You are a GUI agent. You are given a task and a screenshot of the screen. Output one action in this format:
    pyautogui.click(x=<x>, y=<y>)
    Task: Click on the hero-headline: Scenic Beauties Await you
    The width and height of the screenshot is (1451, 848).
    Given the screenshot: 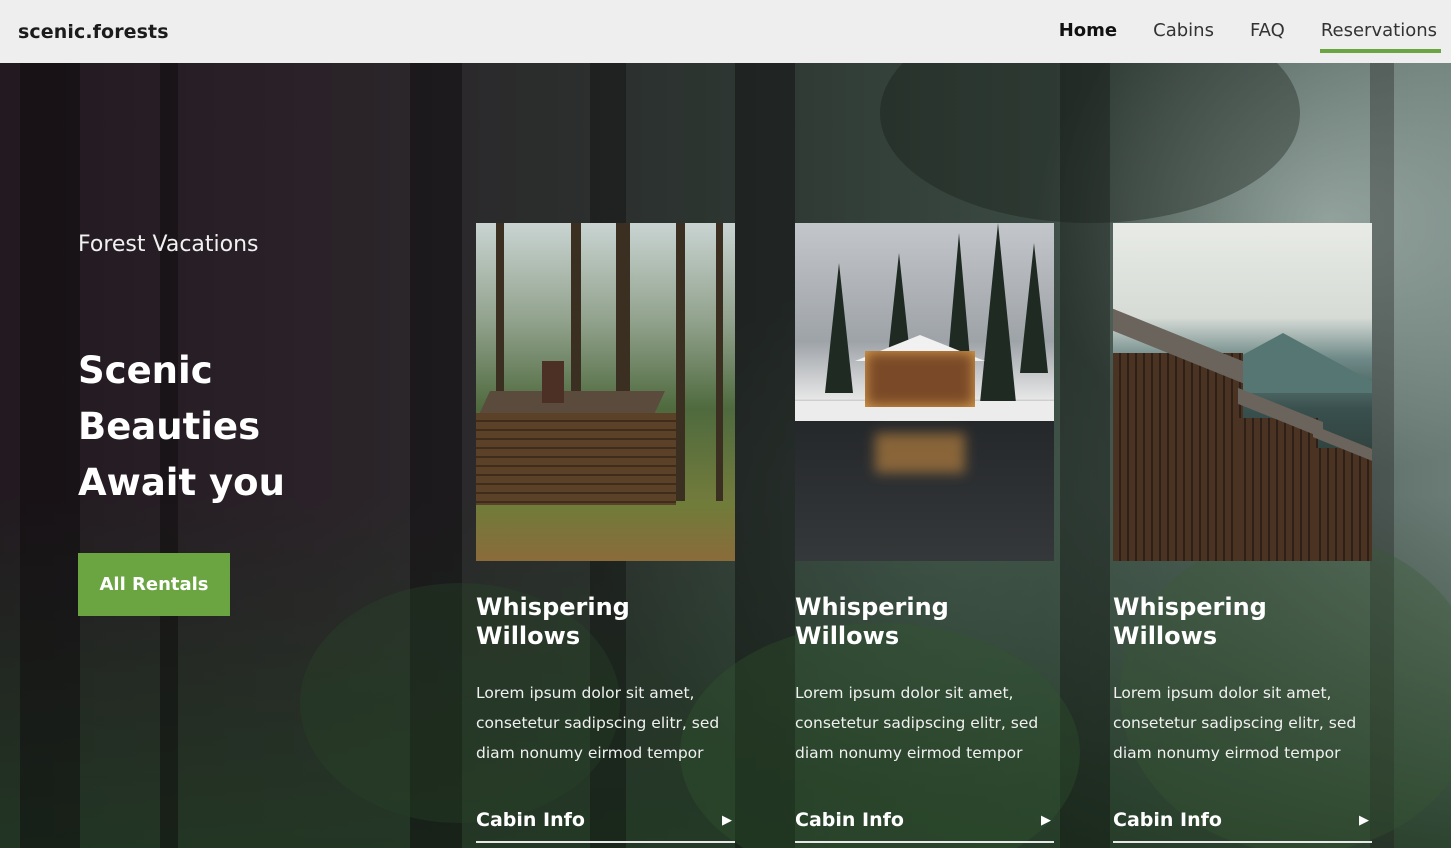 What is the action you would take?
    pyautogui.click(x=228, y=427)
    